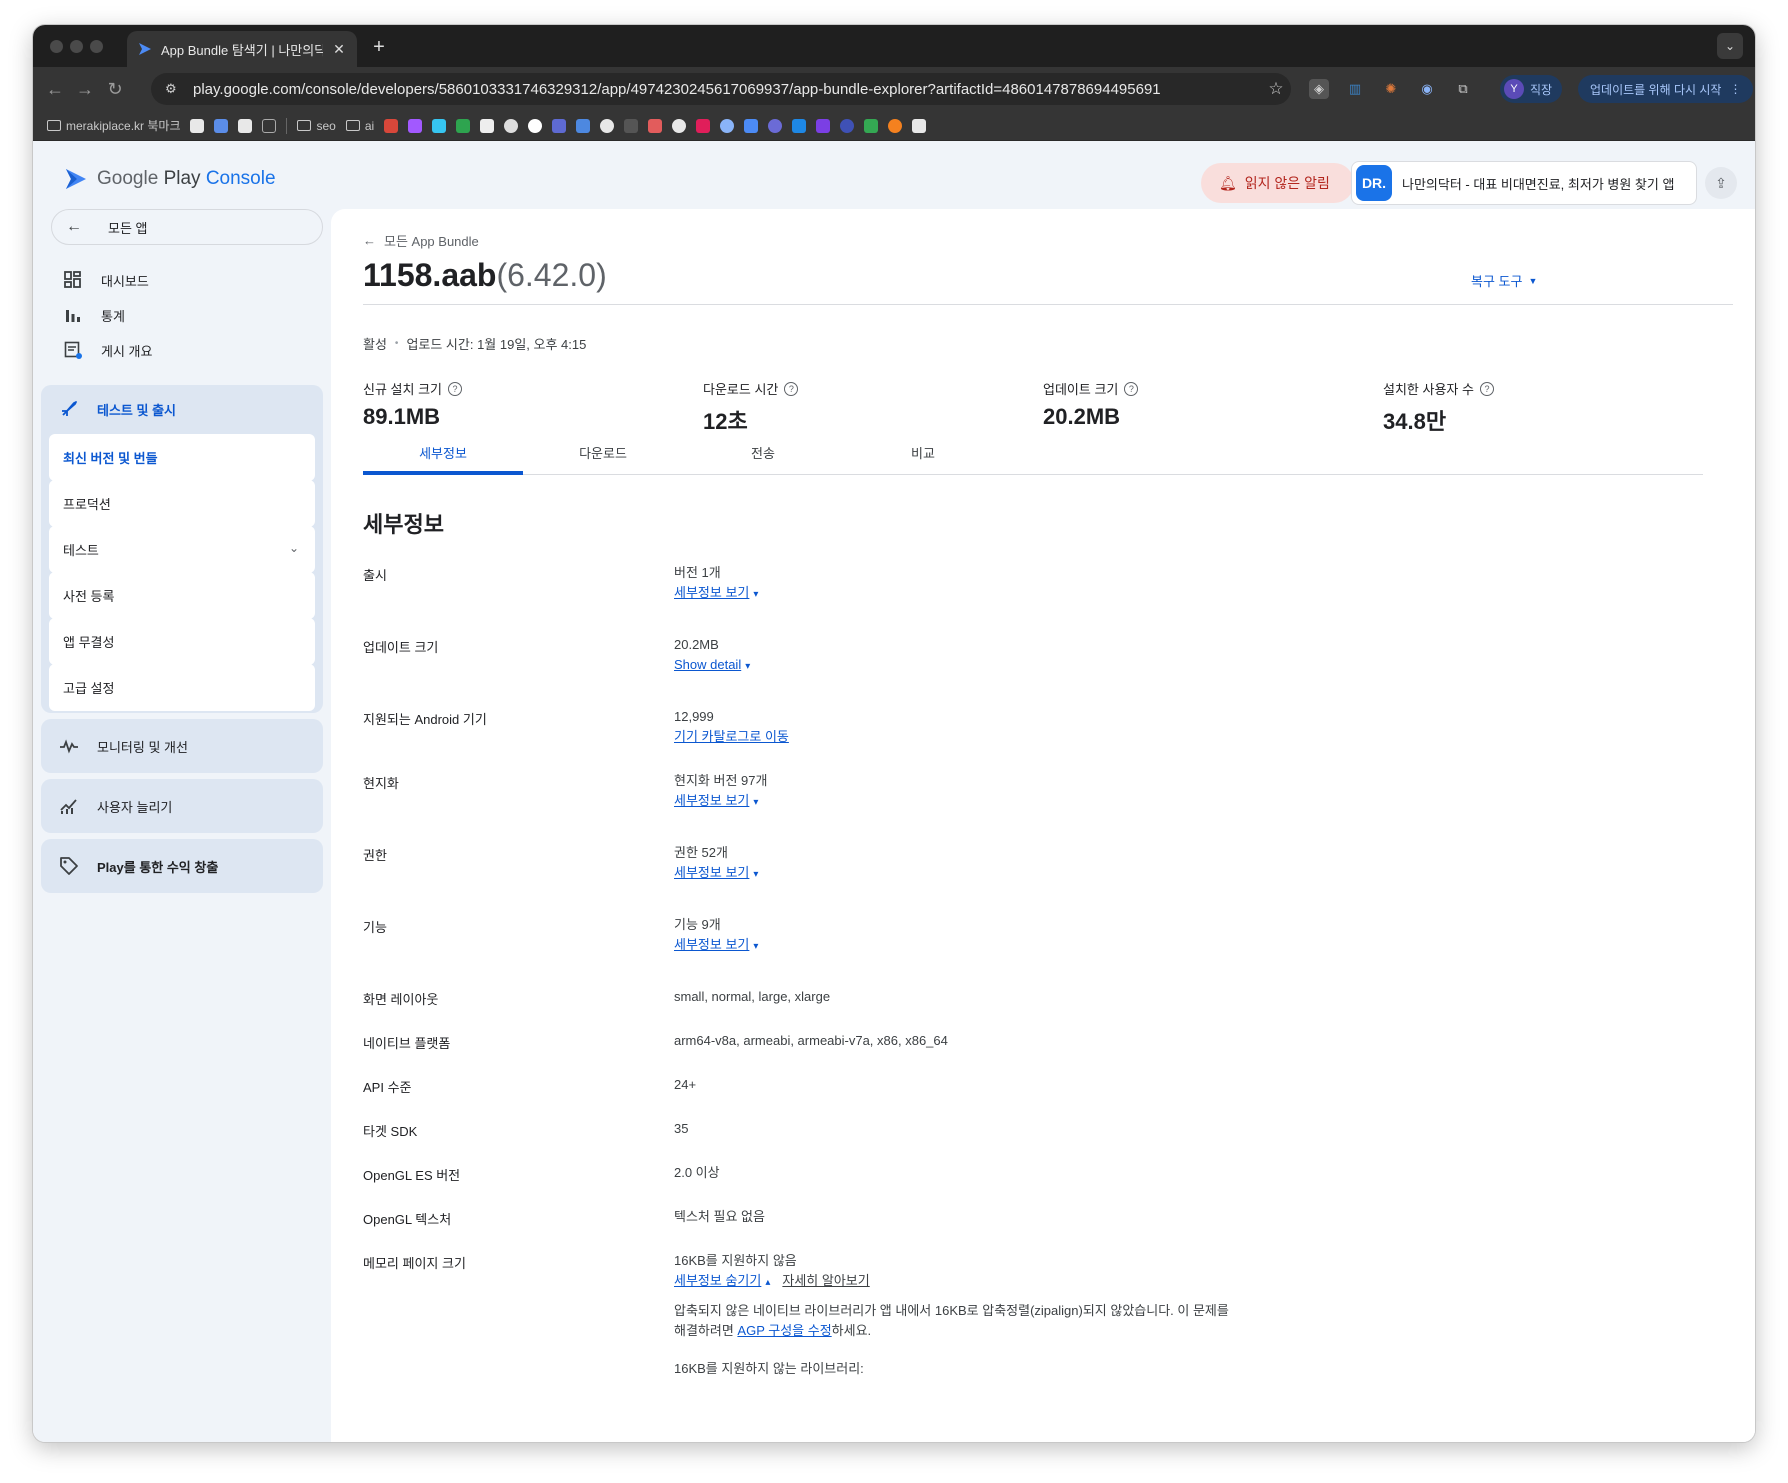  Describe the element at coordinates (182, 503) in the screenshot. I see `sidebar-item-production: 프로덕션` at that location.